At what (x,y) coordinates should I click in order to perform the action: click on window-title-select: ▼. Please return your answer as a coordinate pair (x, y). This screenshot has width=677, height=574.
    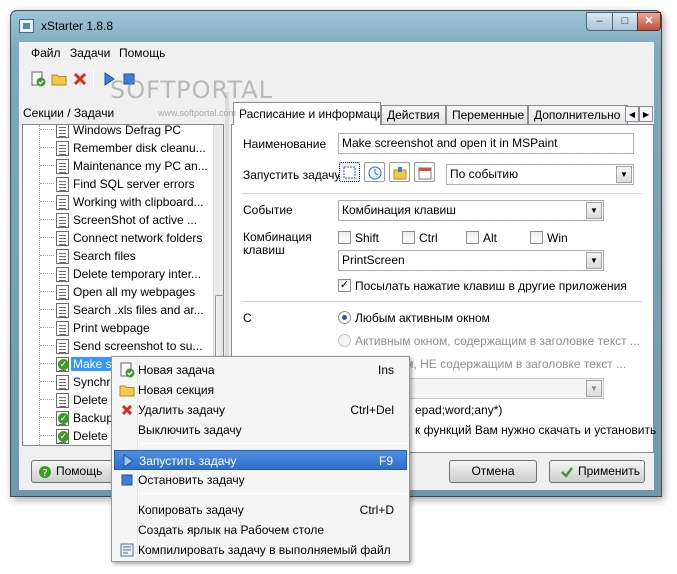
    Looking at the image, I should click on (505, 388).